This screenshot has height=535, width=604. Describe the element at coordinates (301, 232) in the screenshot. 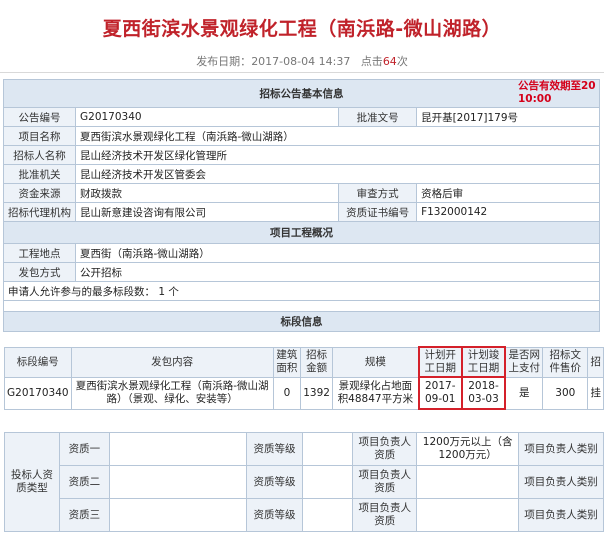

I see `project-overview-header: 项目工程概况` at that location.